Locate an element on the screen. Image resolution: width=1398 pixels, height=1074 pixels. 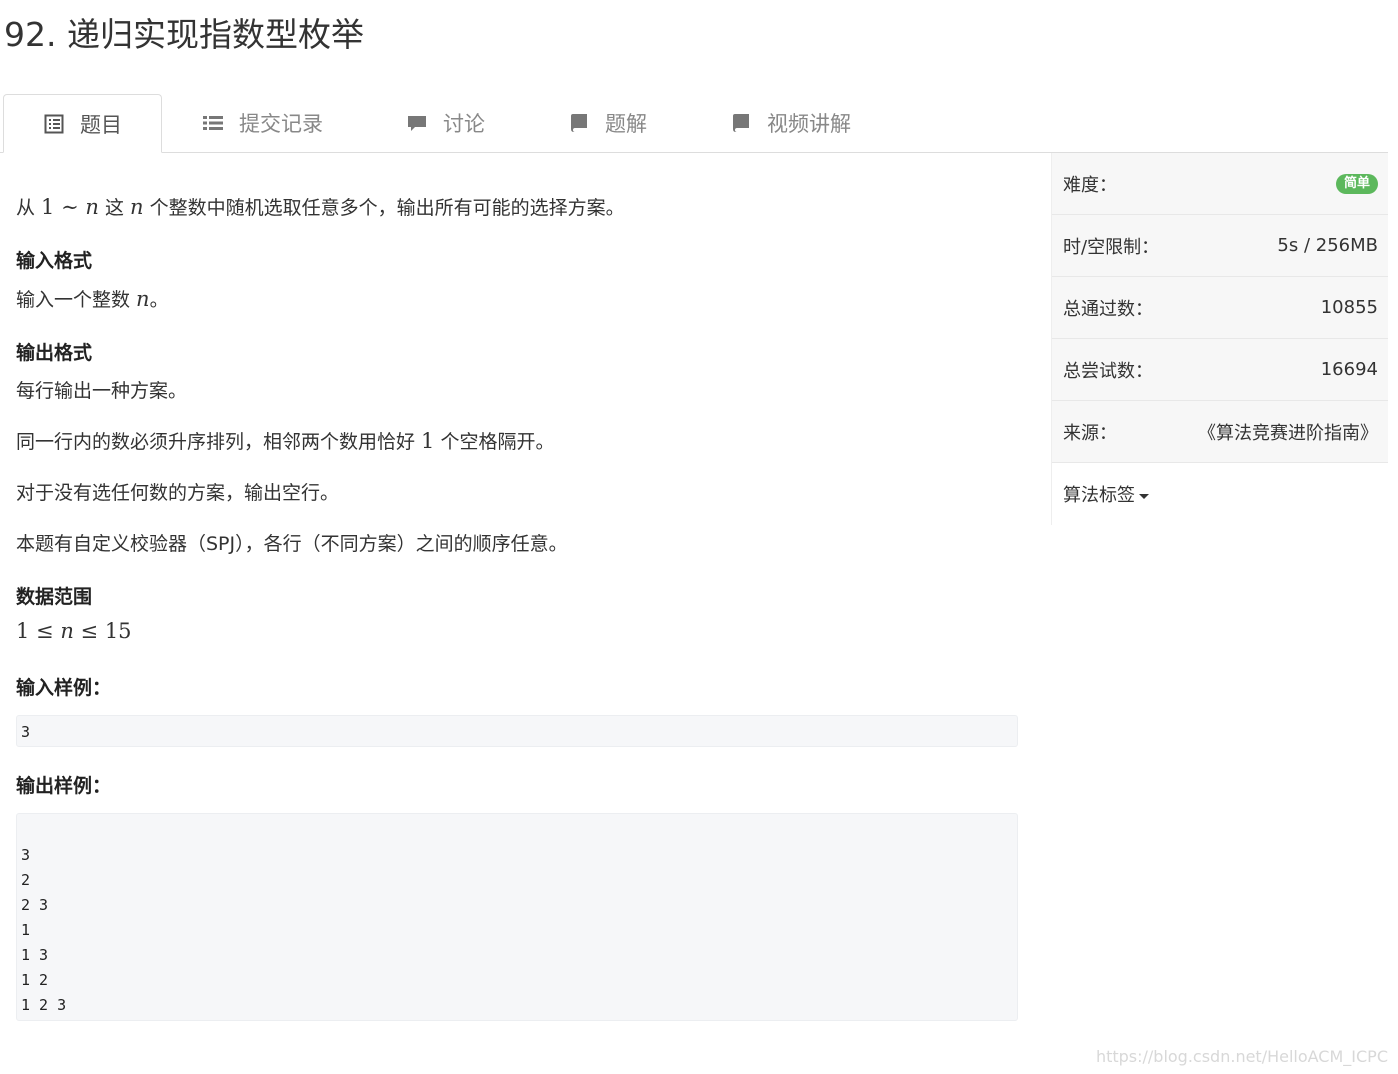
tags-row: 算法标签 is located at coordinates (1220, 494).